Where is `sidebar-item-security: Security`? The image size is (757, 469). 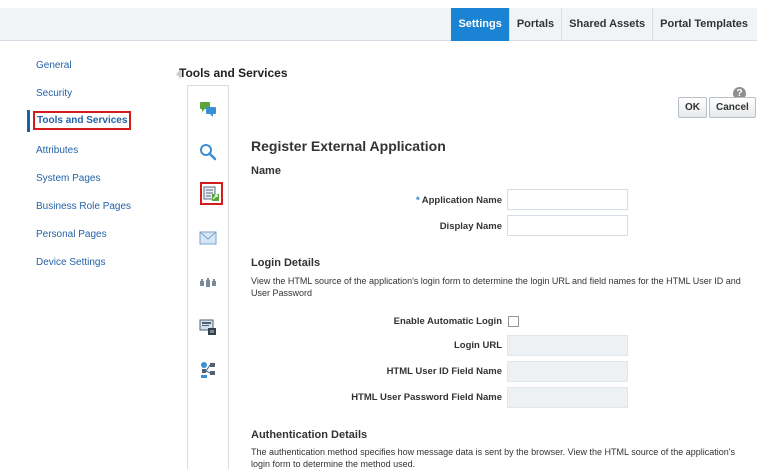 sidebar-item-security: Security is located at coordinates (54, 93).